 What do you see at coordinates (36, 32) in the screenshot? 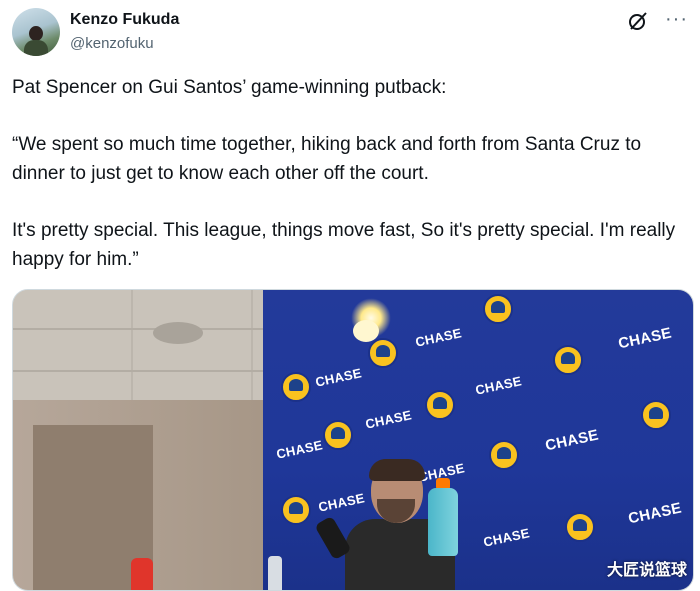
I see `avatar` at bounding box center [36, 32].